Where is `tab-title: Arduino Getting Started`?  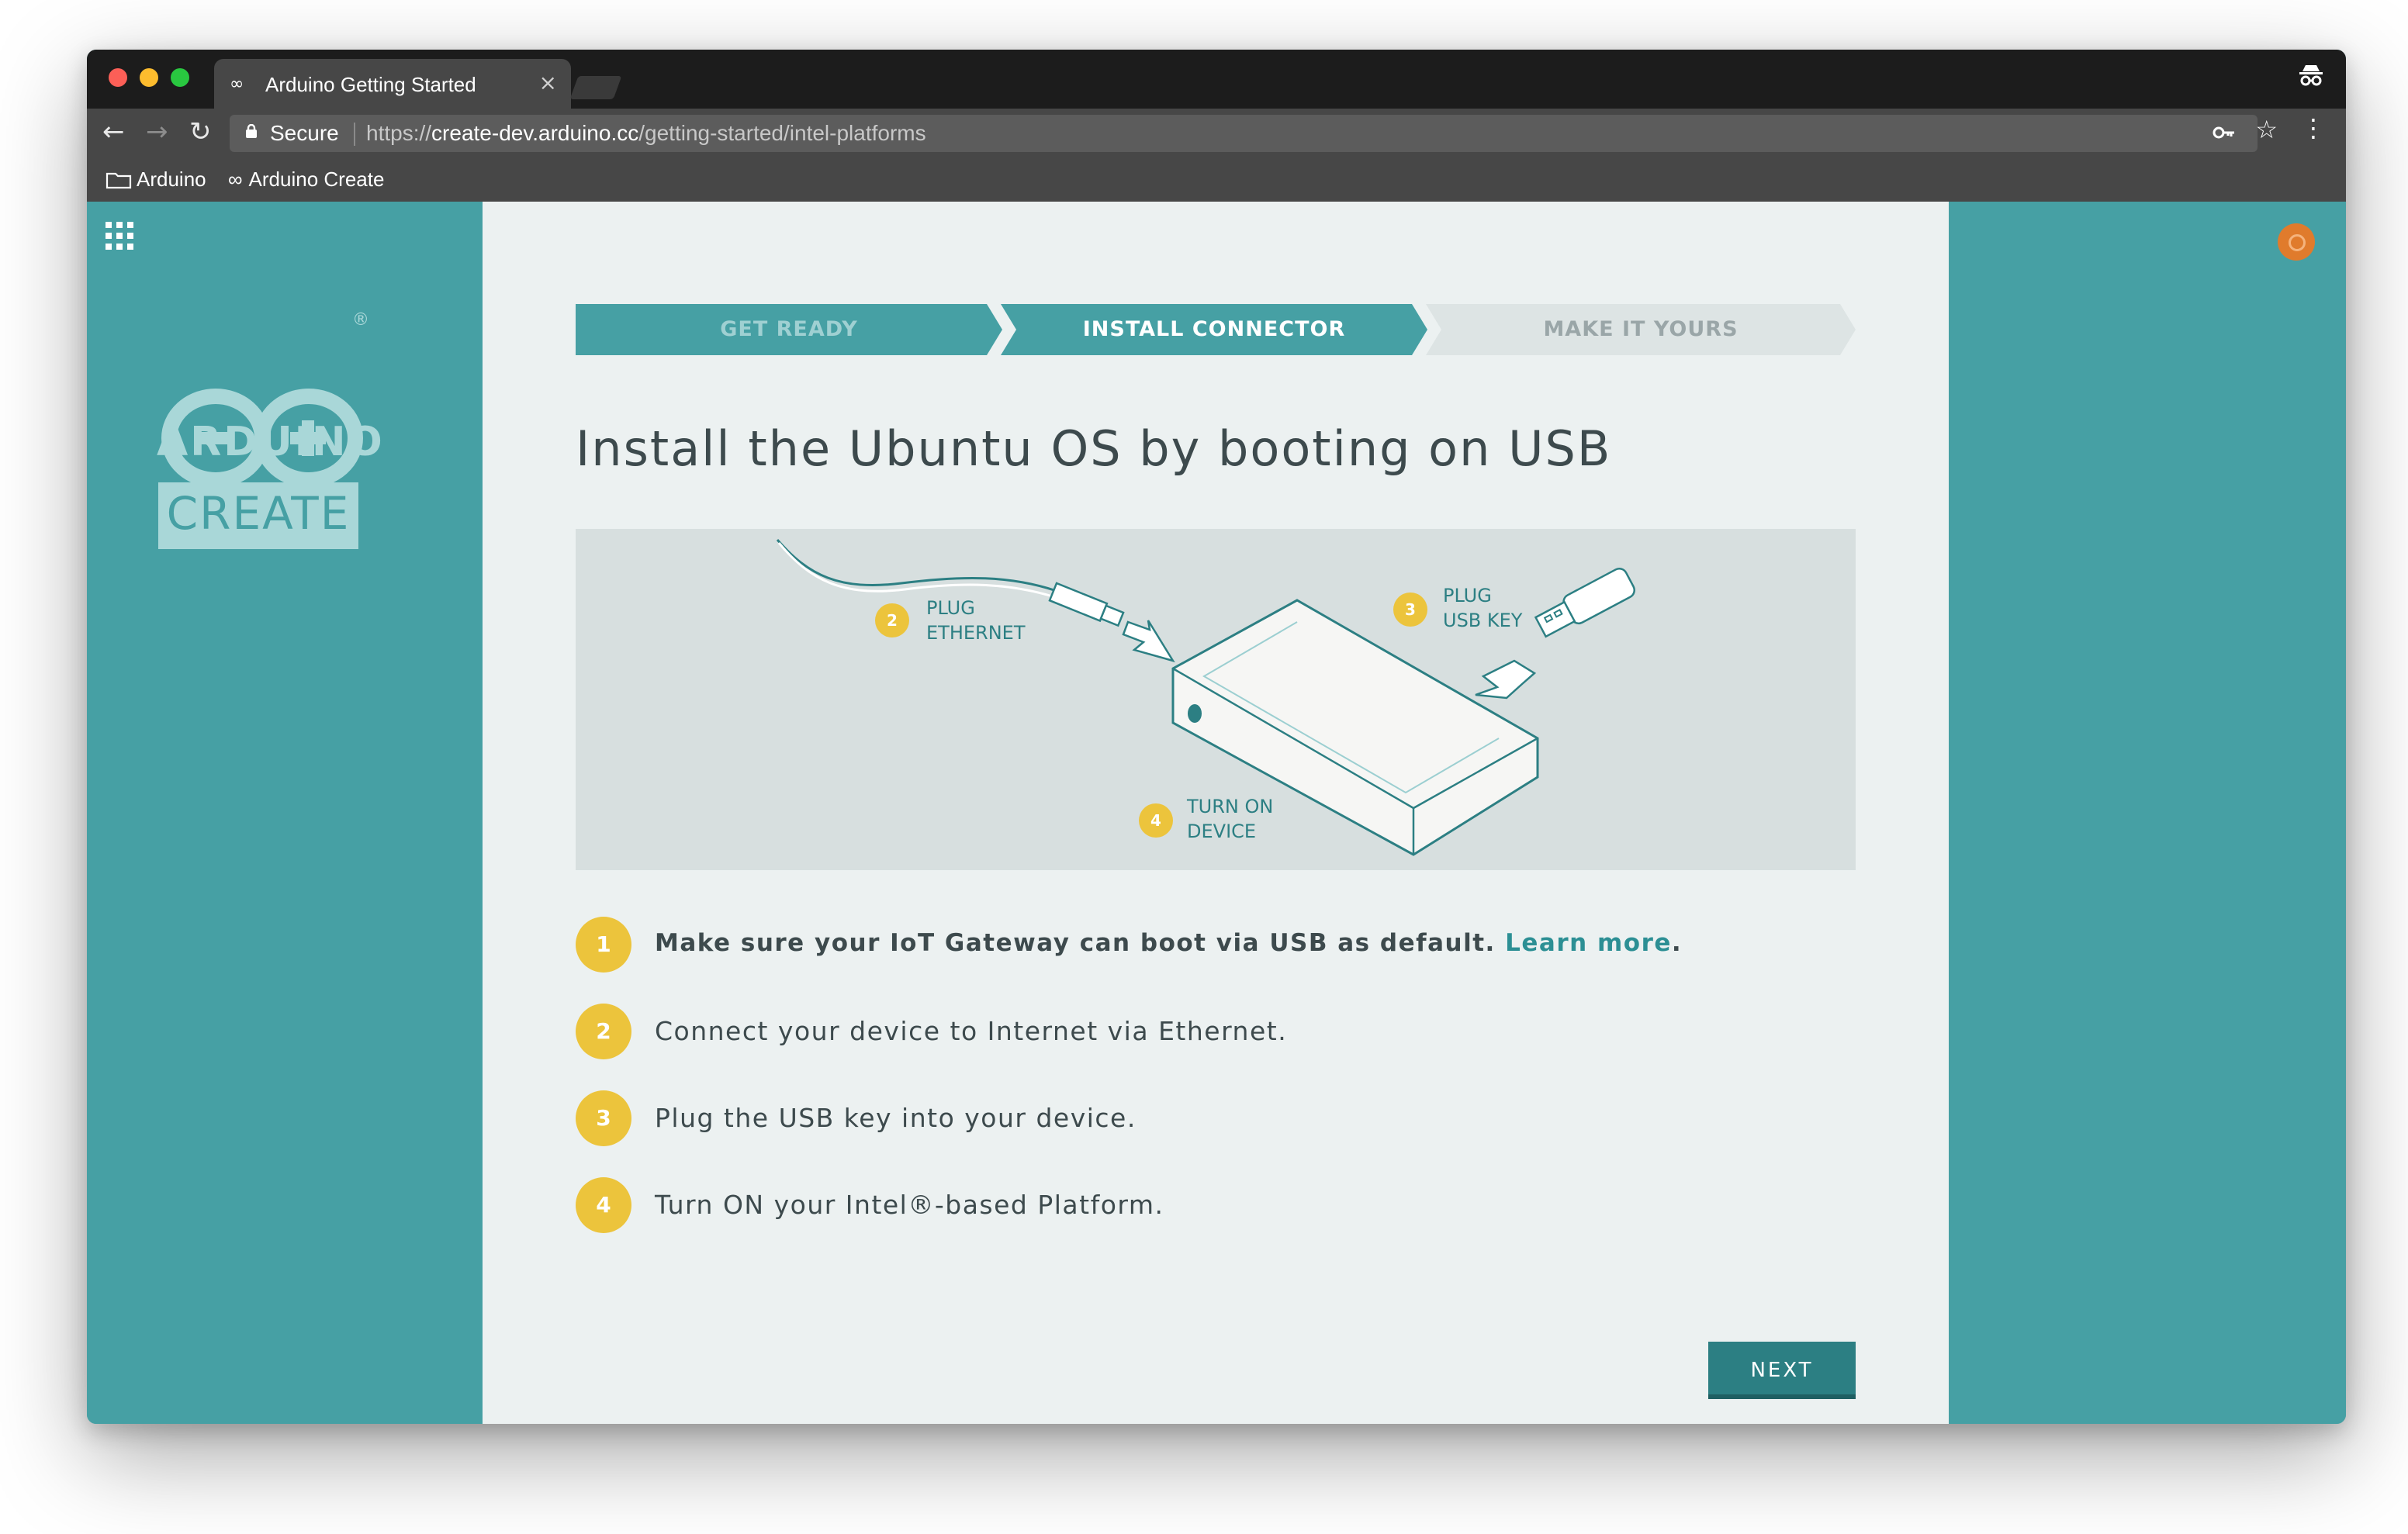
tab-title: Arduino Getting Started is located at coordinates (370, 84).